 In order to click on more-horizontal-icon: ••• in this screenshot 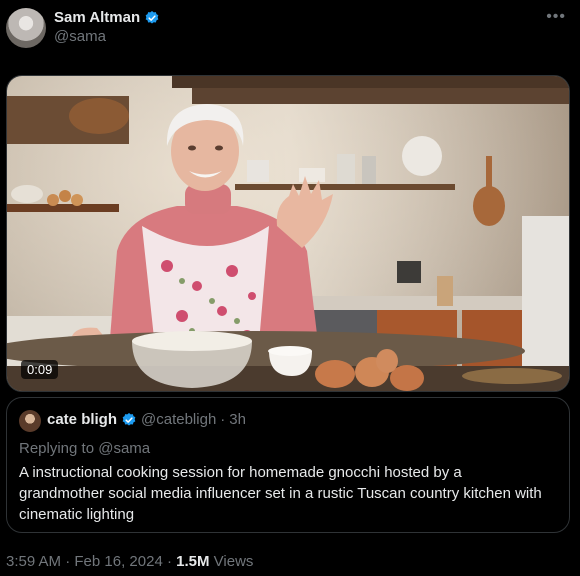, I will do `click(556, 17)`.